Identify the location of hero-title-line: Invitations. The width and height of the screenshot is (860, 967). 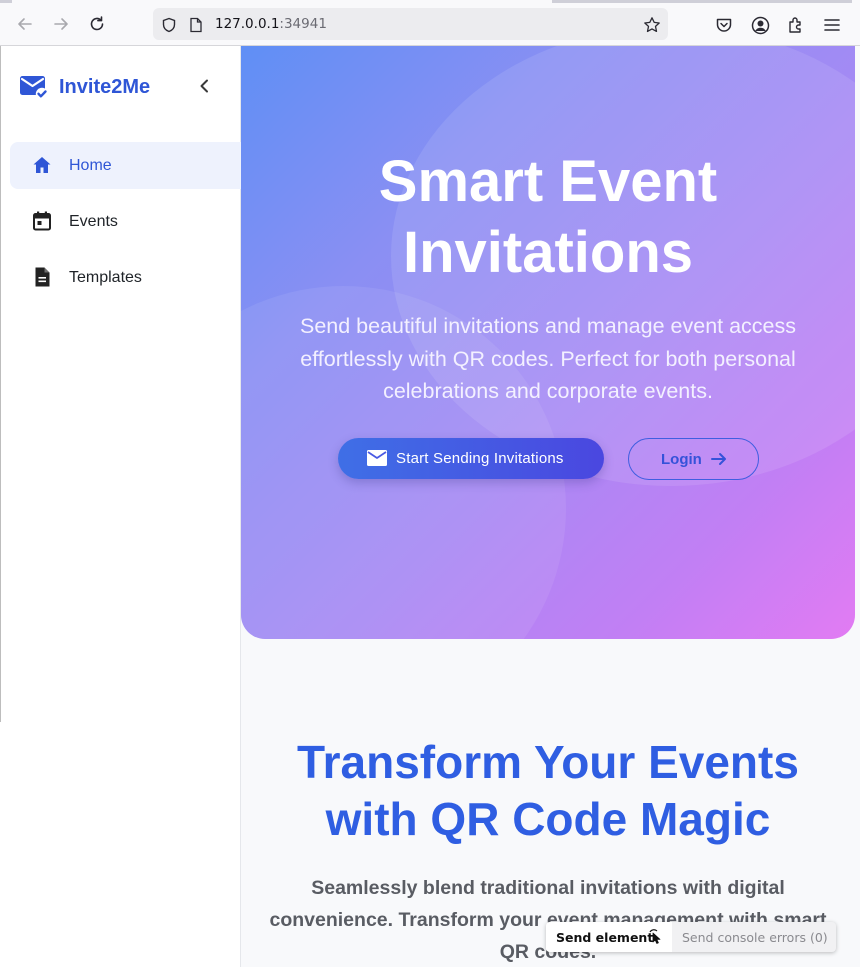
(548, 252).